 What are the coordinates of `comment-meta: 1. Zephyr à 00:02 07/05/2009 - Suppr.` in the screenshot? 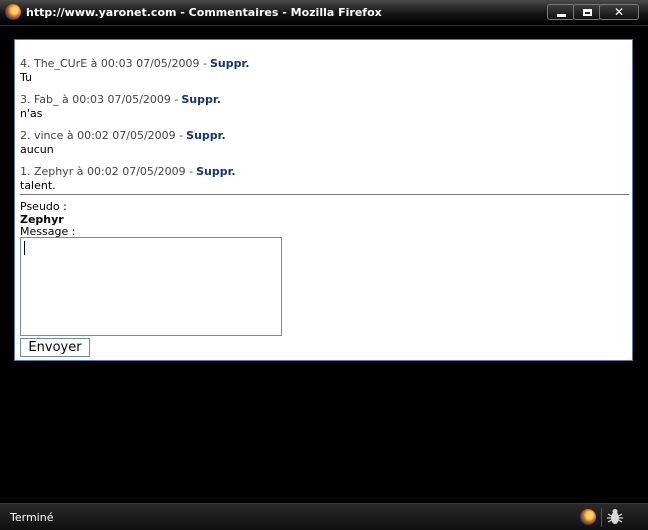 It's located at (128, 171).